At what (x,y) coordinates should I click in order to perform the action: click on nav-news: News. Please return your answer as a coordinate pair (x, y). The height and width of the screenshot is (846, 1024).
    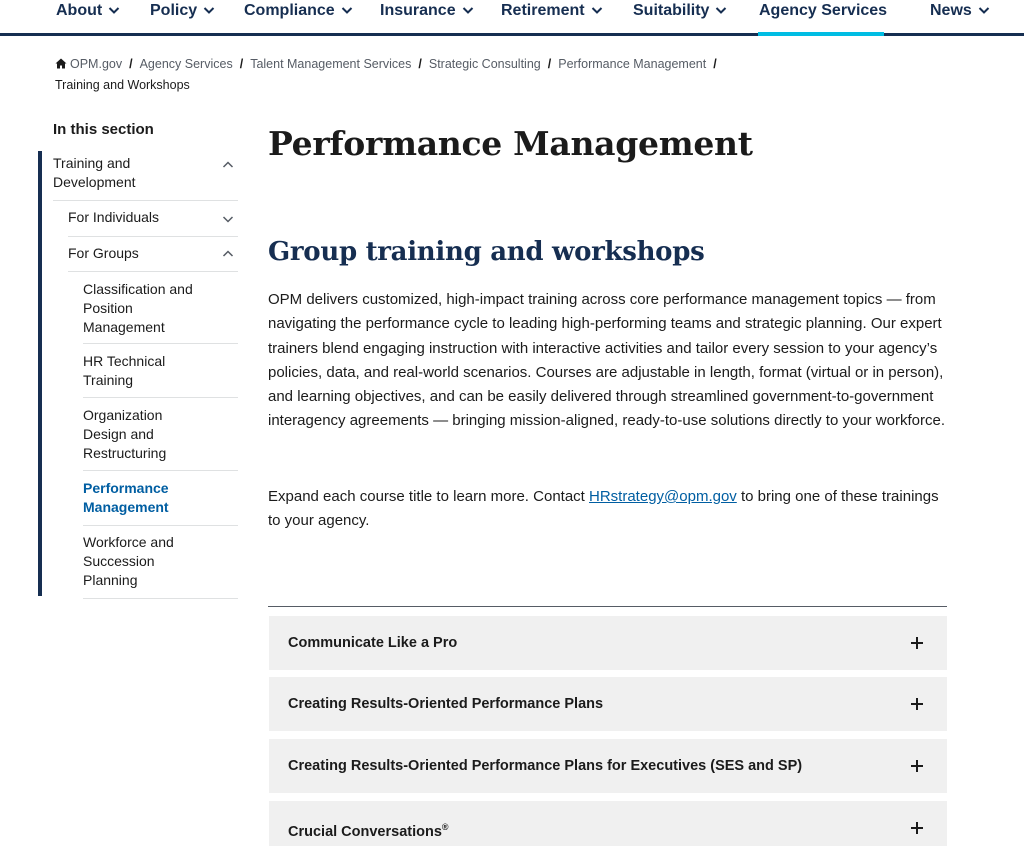
    Looking at the image, I should click on (960, 16).